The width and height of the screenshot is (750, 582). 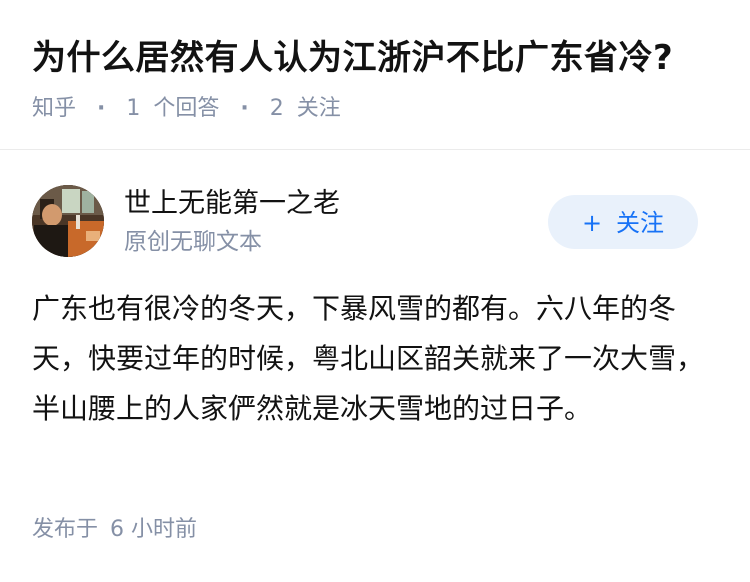 I want to click on avatar-image, so click(x=68, y=221).